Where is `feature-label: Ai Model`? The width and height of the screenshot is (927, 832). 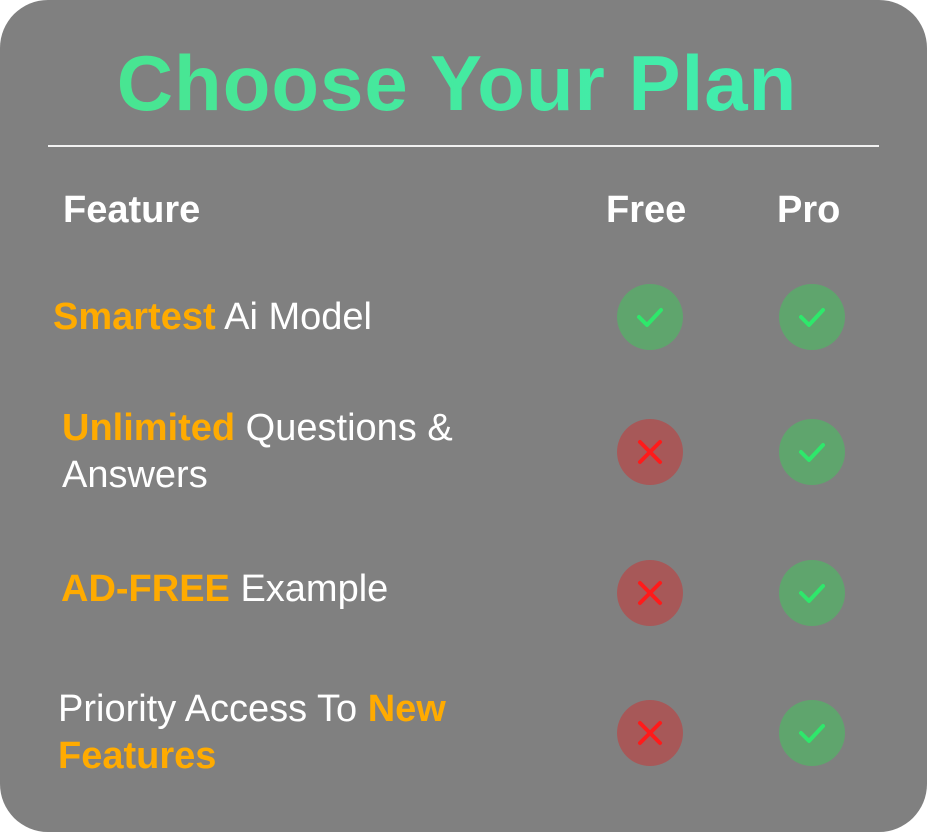 feature-label: Ai Model is located at coordinates (293, 317).